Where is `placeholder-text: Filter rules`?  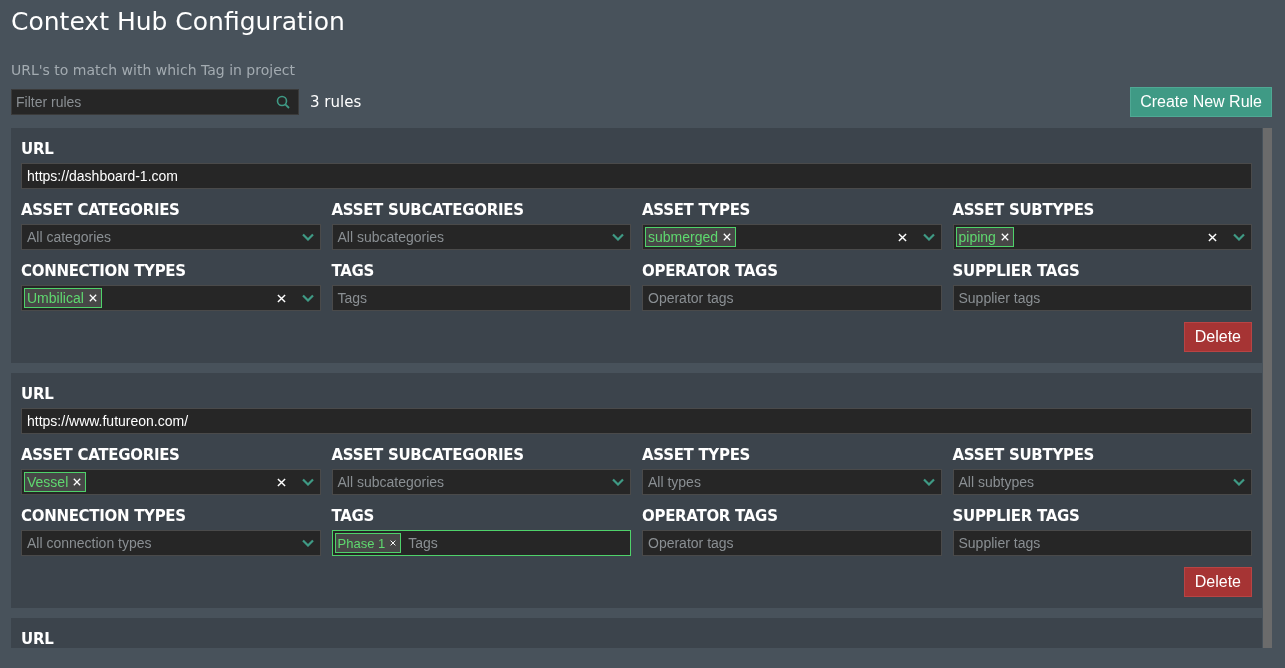 placeholder-text: Filter rules is located at coordinates (49, 102).